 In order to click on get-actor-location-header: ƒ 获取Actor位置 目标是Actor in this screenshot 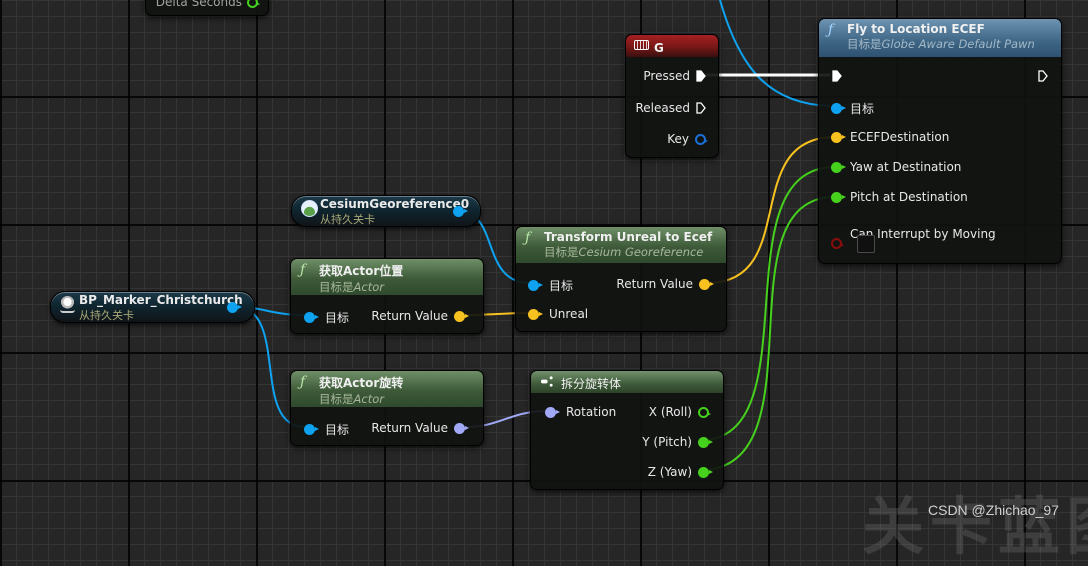, I will do `click(387, 277)`.